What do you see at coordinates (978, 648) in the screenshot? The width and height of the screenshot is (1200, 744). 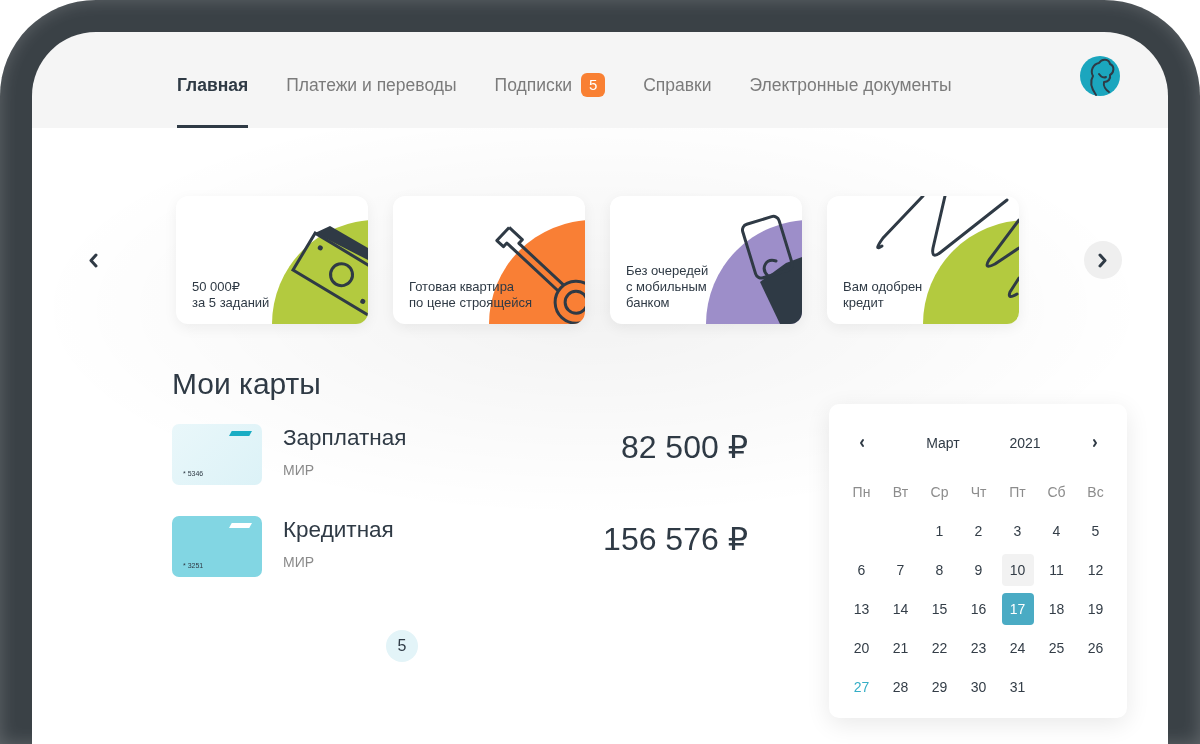 I see `calendar-day: 23` at bounding box center [978, 648].